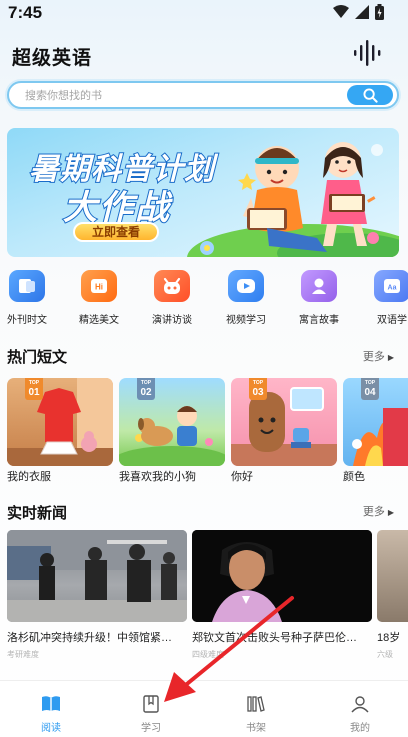 The width and height of the screenshot is (408, 737). I want to click on category-essays: Hi 精选美文, so click(99, 298).